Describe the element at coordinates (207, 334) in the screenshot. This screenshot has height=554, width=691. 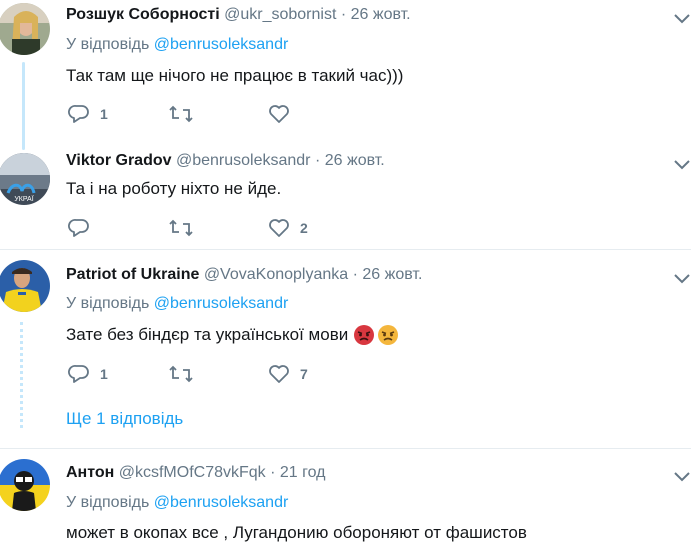
I see `tweet-text-body: Зате без біндєр та української мови` at that location.